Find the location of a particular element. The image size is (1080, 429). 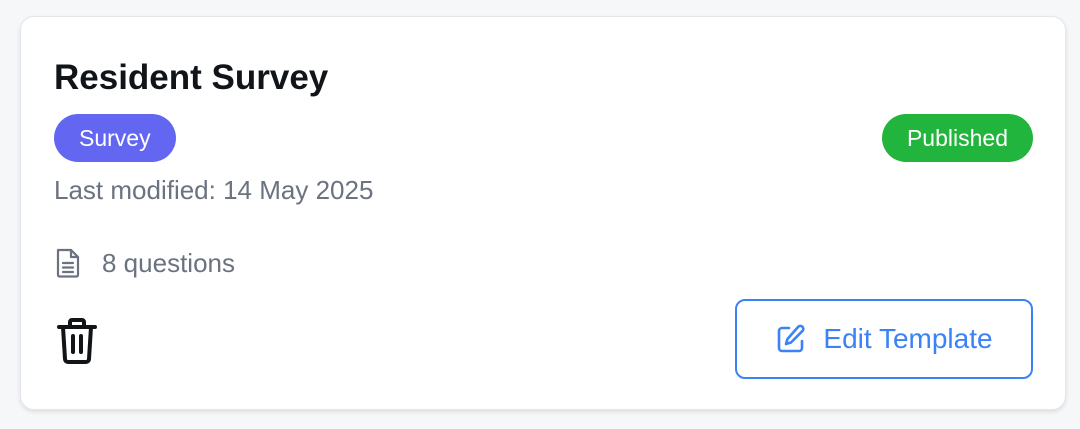

edit-template-button: Edit Template is located at coordinates (884, 339).